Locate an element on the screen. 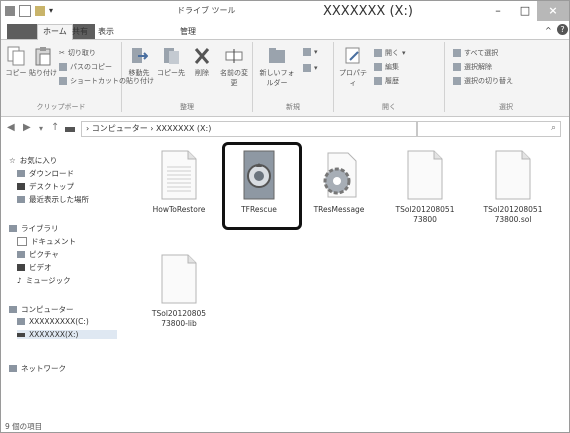 Image resolution: width=570 pixels, height=433 pixels. file-item: HowToRestore is located at coordinates (179, 182).